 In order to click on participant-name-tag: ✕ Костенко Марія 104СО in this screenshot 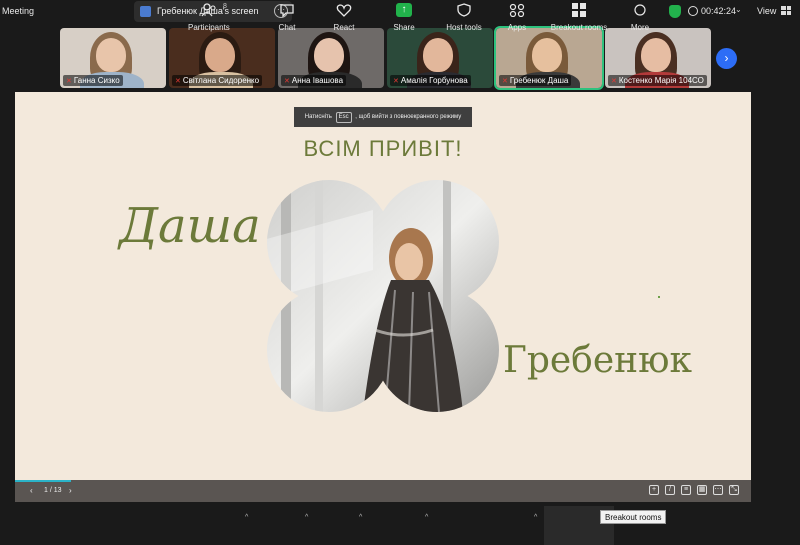, I will do `click(657, 80)`.